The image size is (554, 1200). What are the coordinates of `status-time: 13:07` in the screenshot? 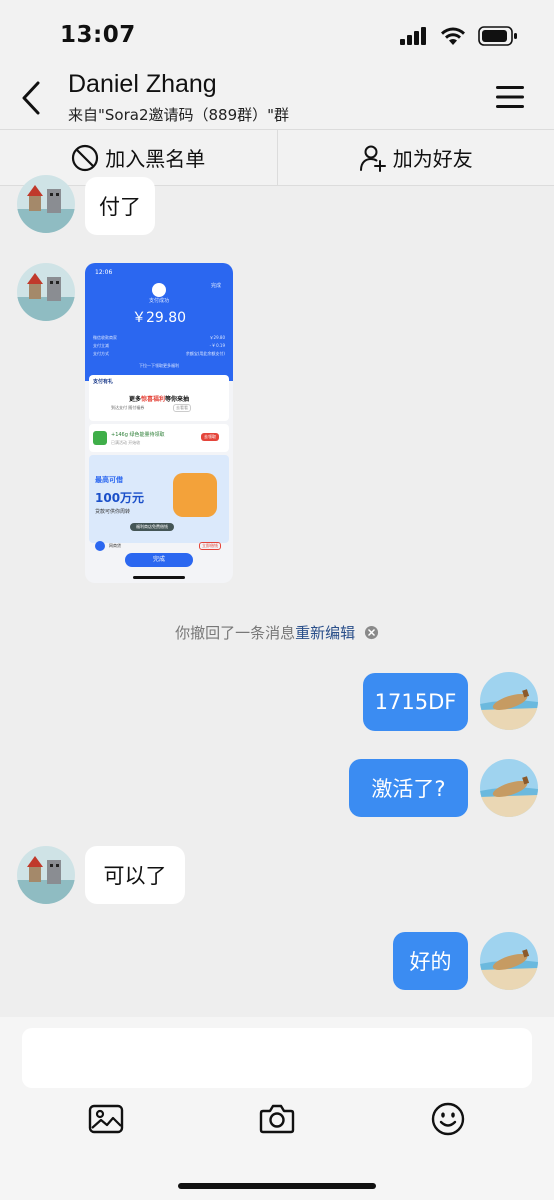 It's located at (98, 35).